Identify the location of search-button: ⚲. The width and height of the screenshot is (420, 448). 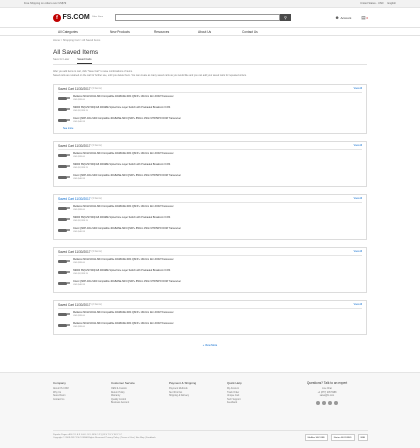
(285, 17).